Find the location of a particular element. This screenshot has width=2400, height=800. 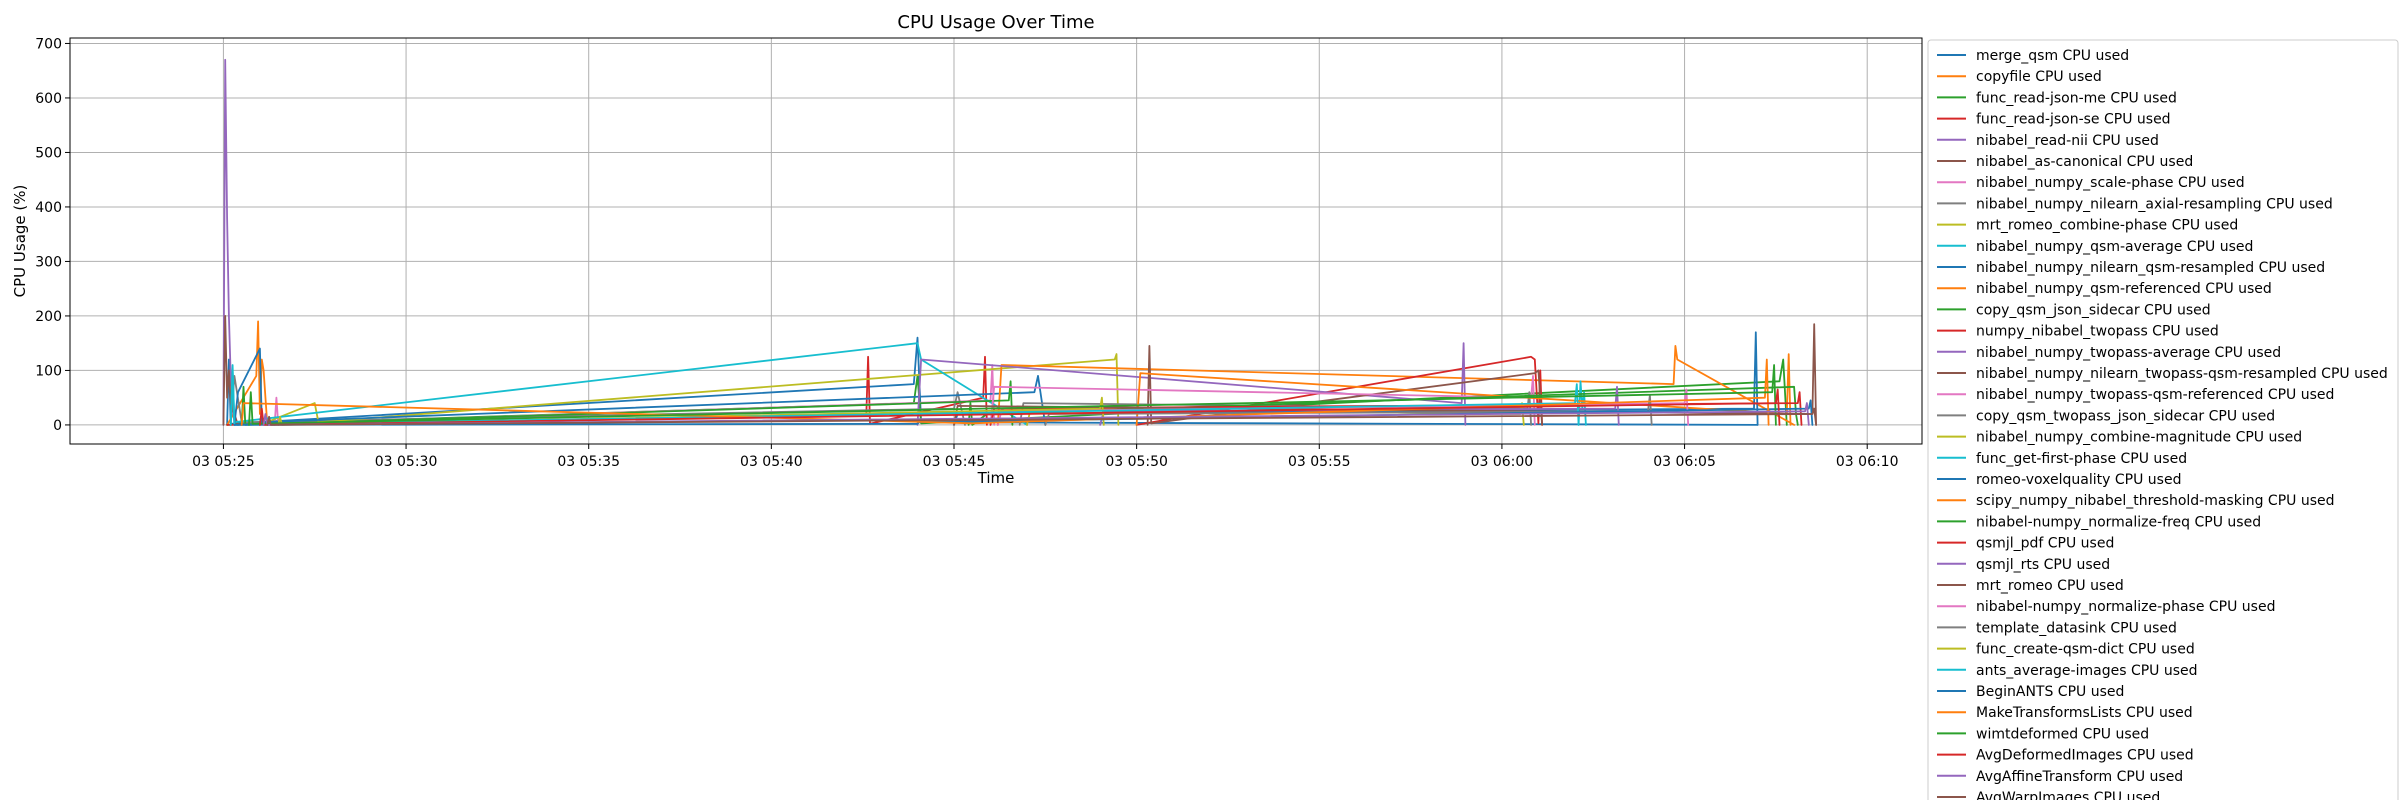

x-tick-label: 03 05:30 is located at coordinates (406, 462).